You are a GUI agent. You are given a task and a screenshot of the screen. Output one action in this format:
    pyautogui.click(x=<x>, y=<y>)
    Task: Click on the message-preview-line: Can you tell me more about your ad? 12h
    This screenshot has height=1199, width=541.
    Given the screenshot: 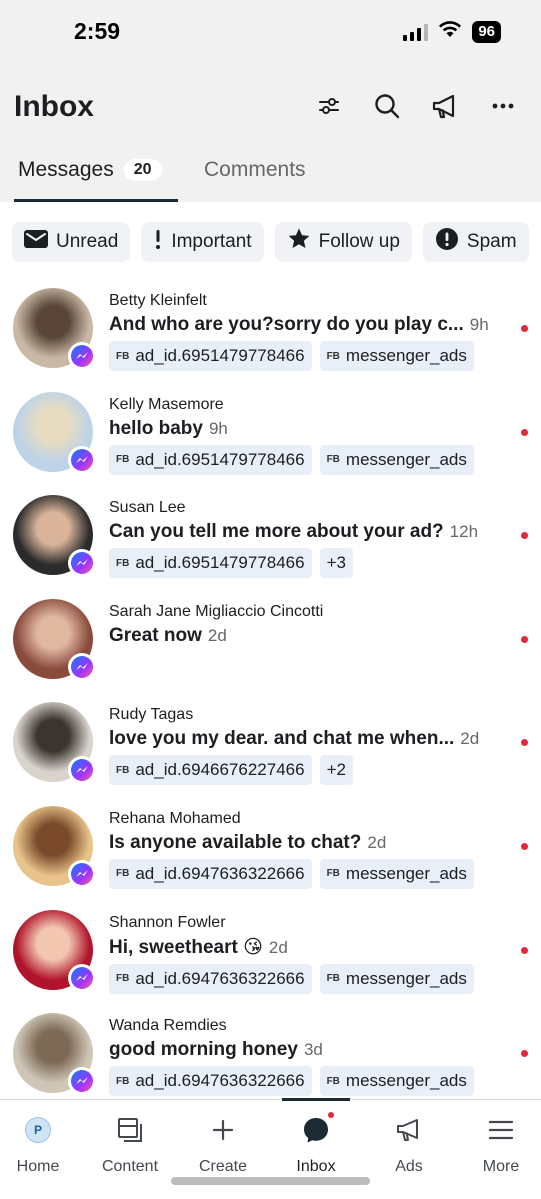 What is the action you would take?
    pyautogui.click(x=309, y=532)
    